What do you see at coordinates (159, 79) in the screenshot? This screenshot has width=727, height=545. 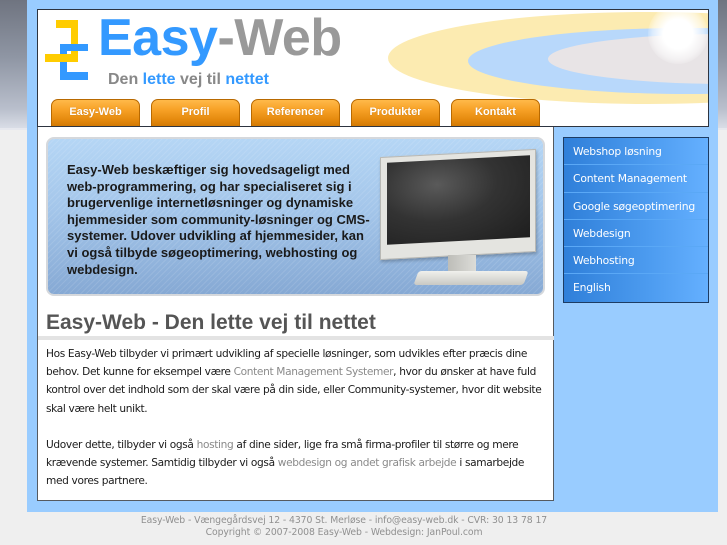 I see `tagline-highlight: lette` at bounding box center [159, 79].